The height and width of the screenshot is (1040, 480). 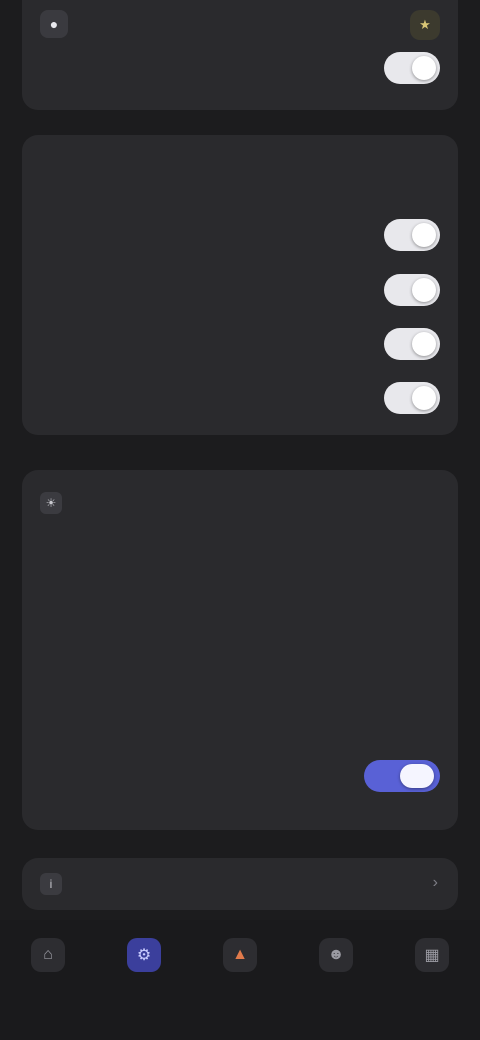 I want to click on tab-user: ☻, so click(x=336, y=959).